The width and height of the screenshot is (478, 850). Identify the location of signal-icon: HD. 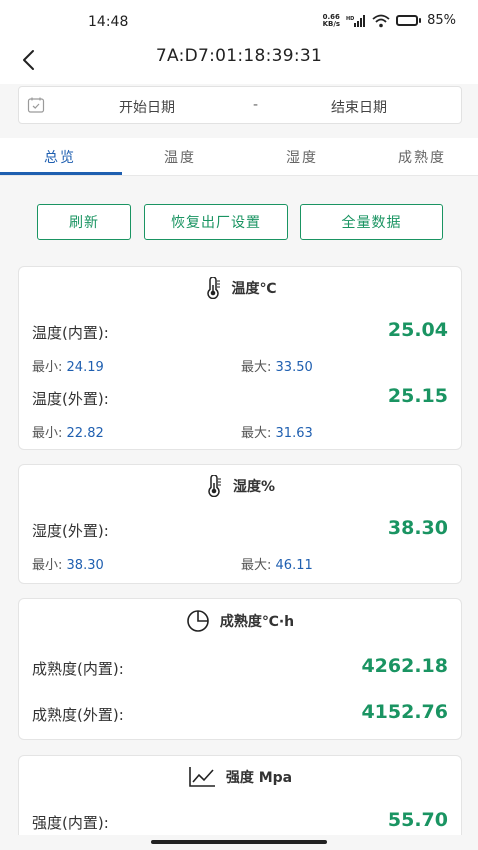
(356, 20).